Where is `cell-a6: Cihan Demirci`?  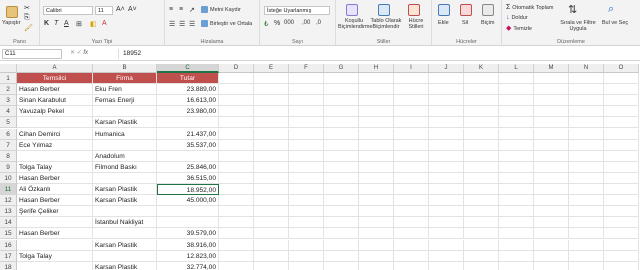 cell-a6: Cihan Demirci is located at coordinates (55, 134).